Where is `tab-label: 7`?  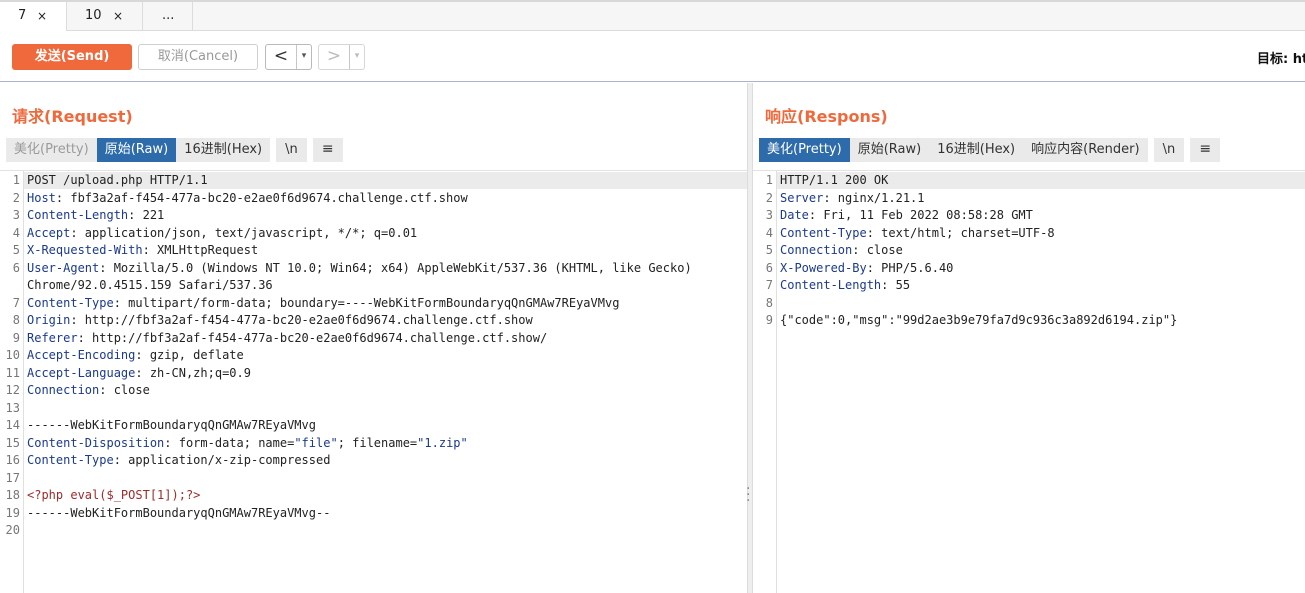
tab-label: 7 is located at coordinates (22, 15).